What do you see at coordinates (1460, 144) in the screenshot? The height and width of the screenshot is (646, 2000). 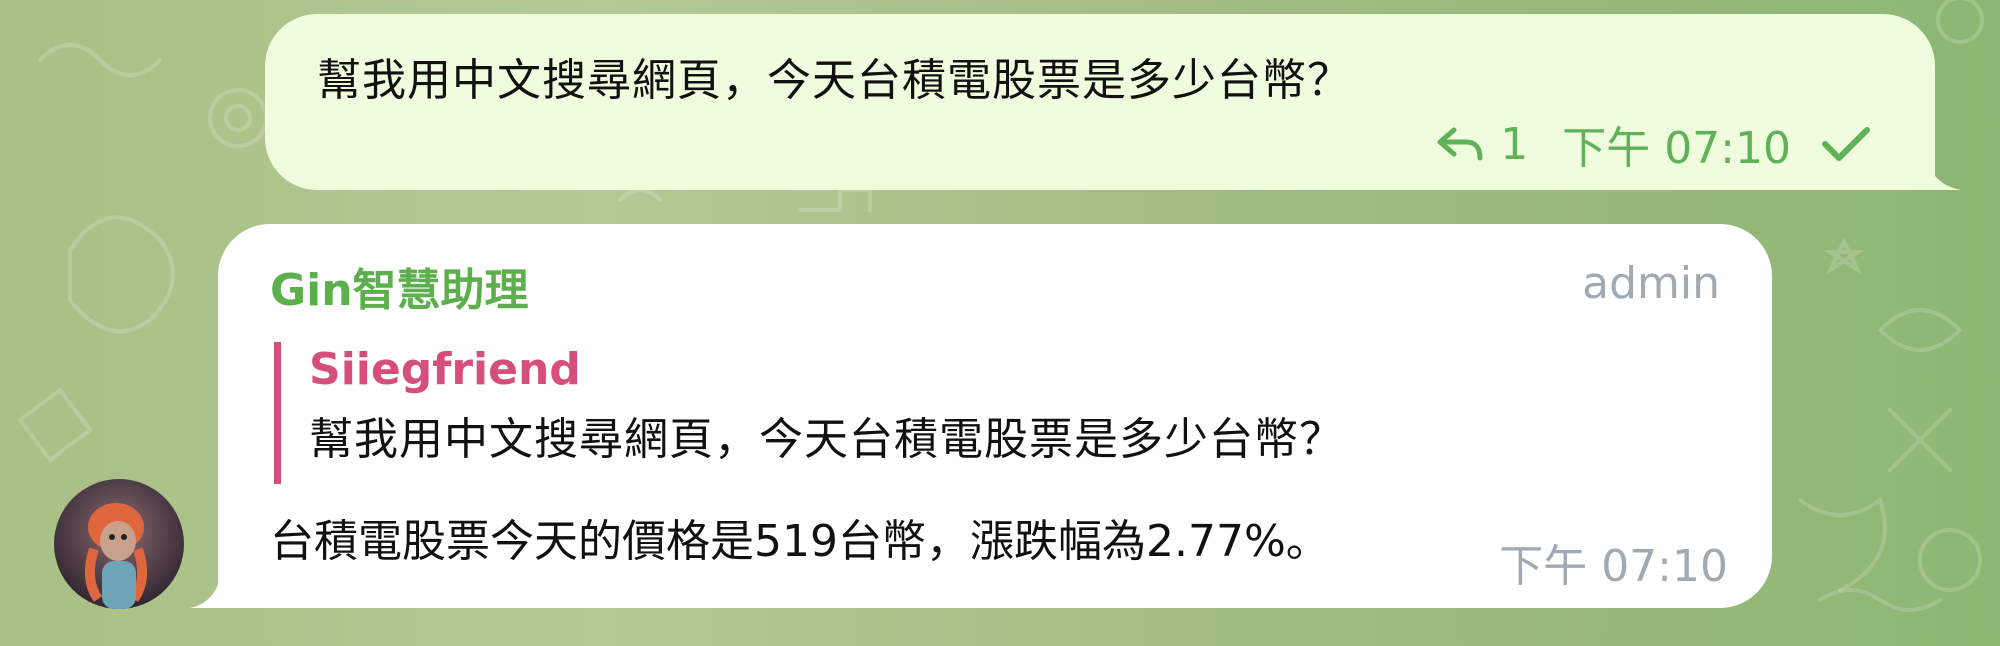 I see `reply-arrow-icon` at bounding box center [1460, 144].